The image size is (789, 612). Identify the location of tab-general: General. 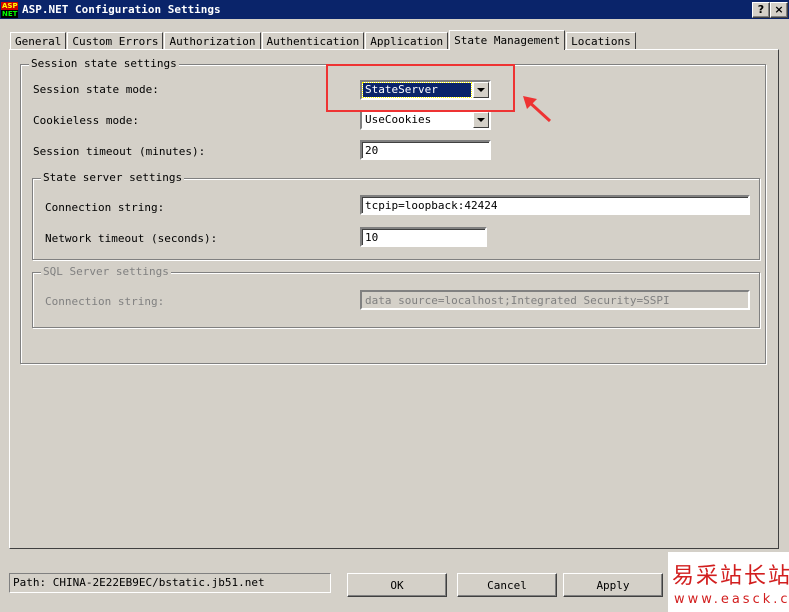
(38, 40).